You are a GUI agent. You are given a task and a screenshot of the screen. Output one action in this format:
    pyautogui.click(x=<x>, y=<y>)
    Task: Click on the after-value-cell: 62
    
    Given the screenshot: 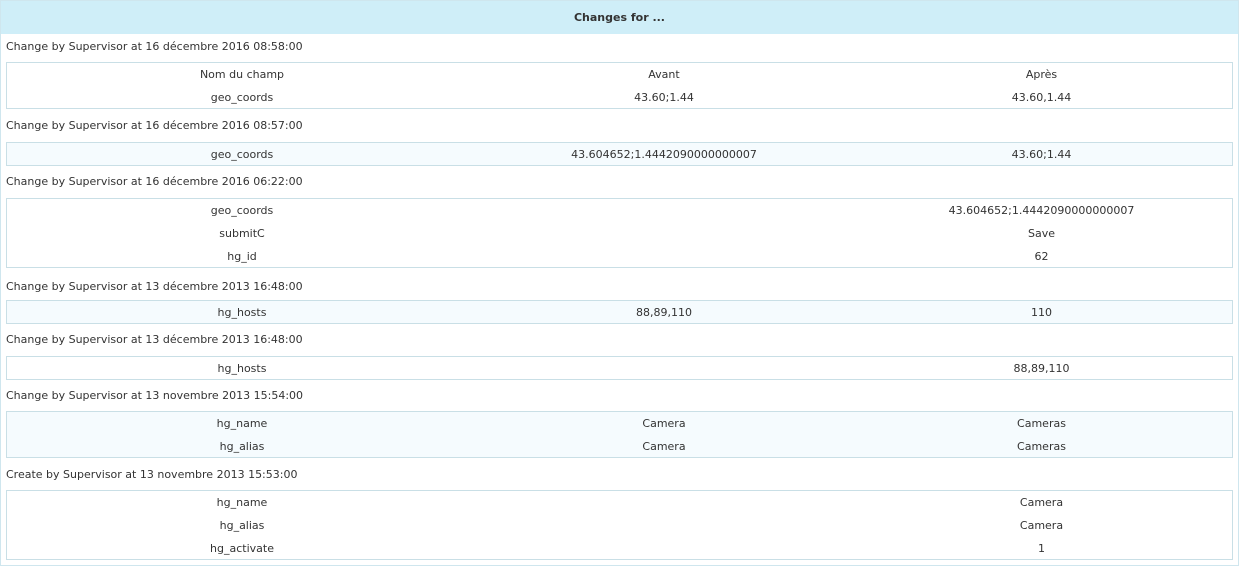 What is the action you would take?
    pyautogui.click(x=1041, y=256)
    